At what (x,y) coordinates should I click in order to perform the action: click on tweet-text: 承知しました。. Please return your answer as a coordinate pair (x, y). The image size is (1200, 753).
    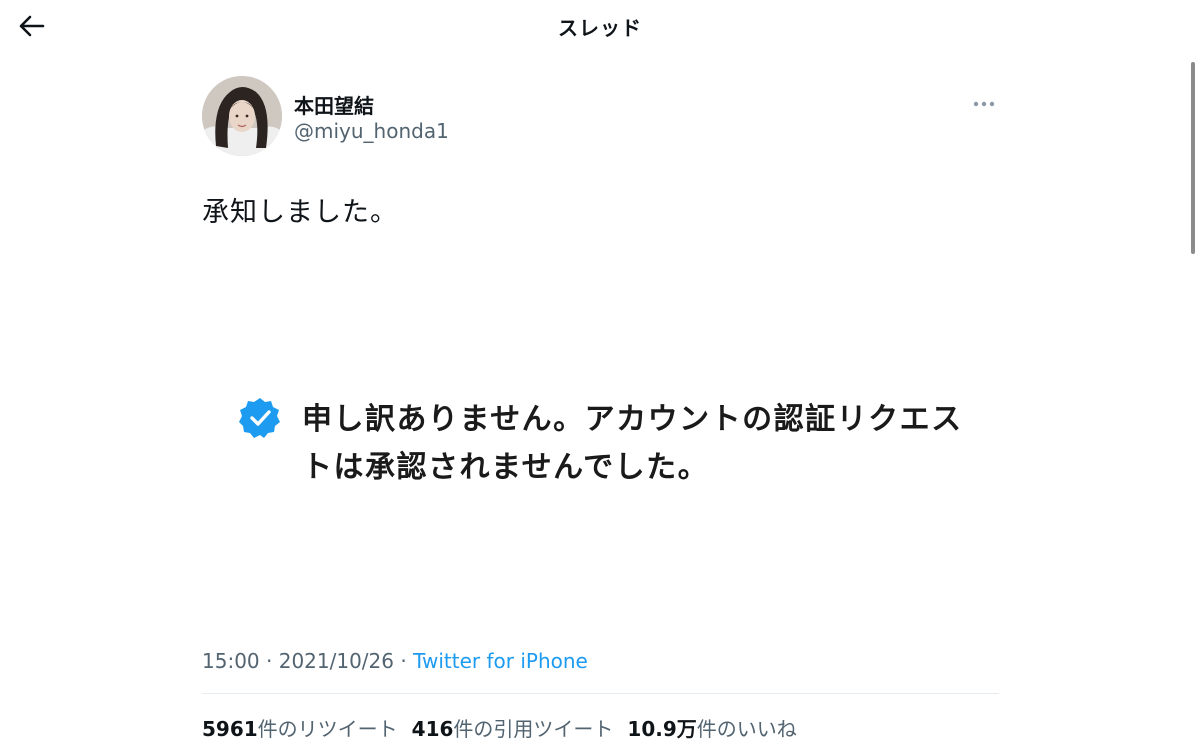
    Looking at the image, I should click on (300, 212).